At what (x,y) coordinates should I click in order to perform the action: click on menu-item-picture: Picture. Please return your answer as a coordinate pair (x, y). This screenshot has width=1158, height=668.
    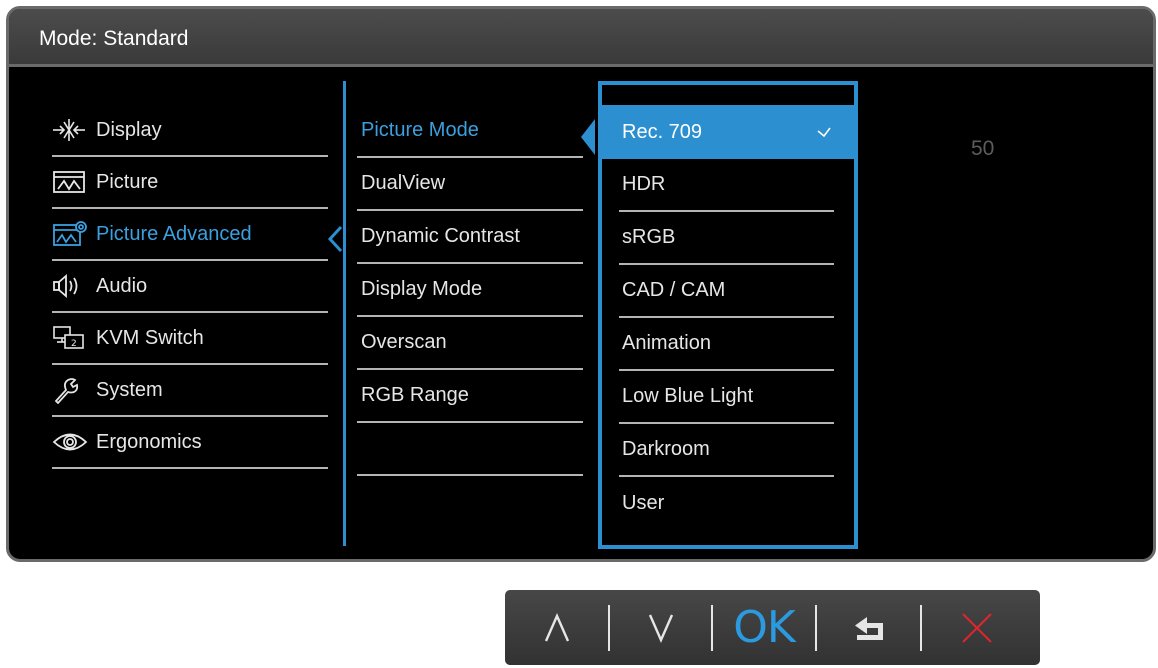
    Looking at the image, I should click on (190, 183).